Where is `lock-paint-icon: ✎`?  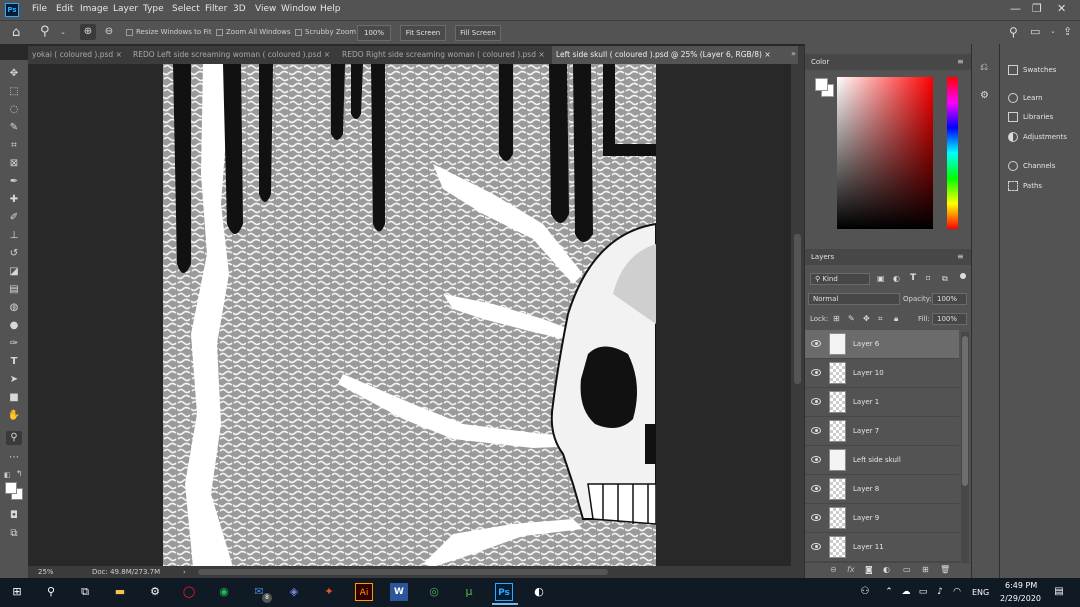
lock-paint-icon: ✎ is located at coordinates (851, 318).